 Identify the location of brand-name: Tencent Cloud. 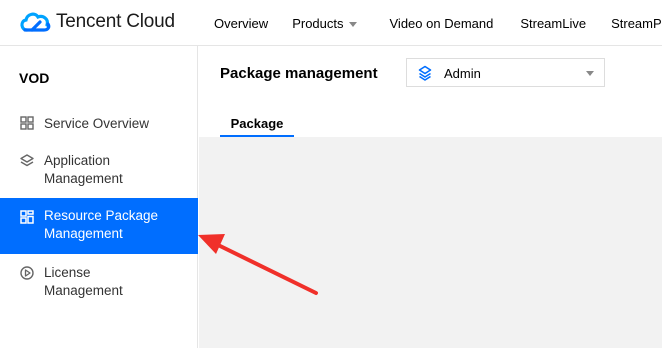
(115, 21).